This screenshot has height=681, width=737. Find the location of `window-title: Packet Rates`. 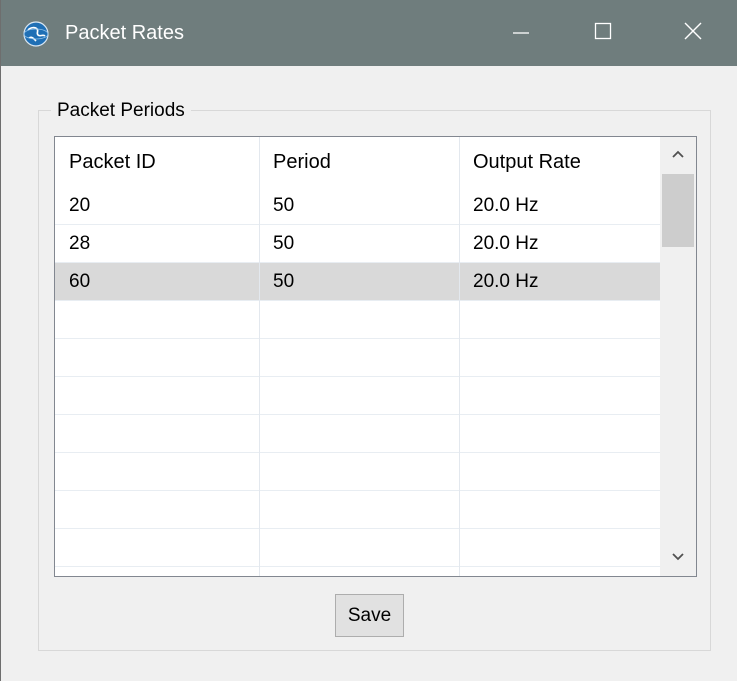

window-title: Packet Rates is located at coordinates (124, 33).